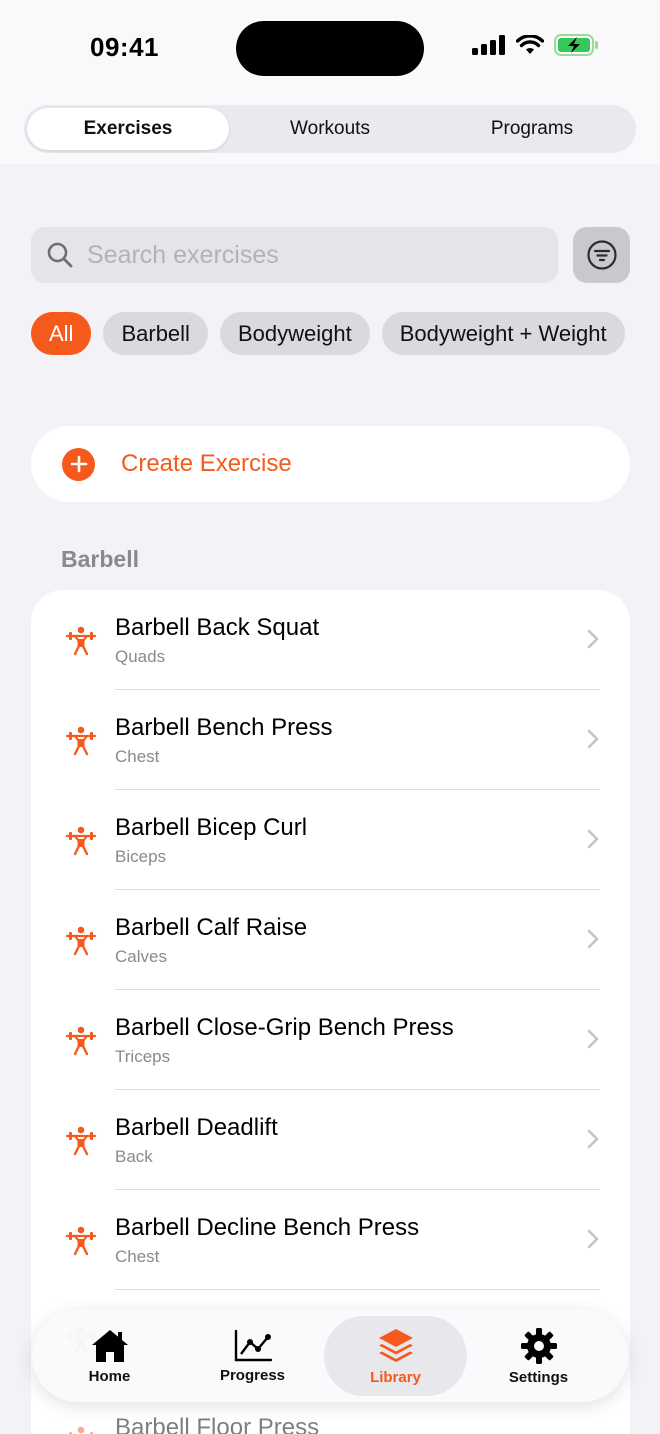 This screenshot has width=660, height=1434. What do you see at coordinates (109, 1345) in the screenshot?
I see `home-icon` at bounding box center [109, 1345].